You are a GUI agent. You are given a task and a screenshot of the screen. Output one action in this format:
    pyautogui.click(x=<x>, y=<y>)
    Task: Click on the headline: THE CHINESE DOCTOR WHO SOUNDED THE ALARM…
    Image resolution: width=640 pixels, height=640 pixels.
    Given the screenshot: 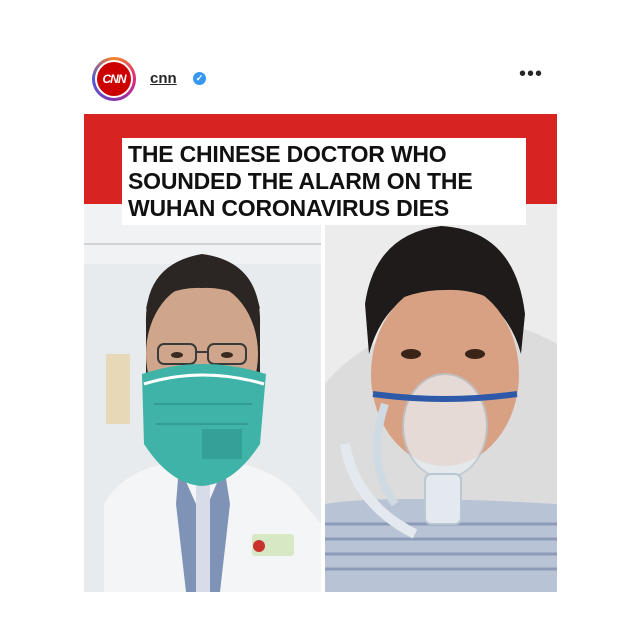 What is the action you would take?
    pyautogui.click(x=324, y=181)
    